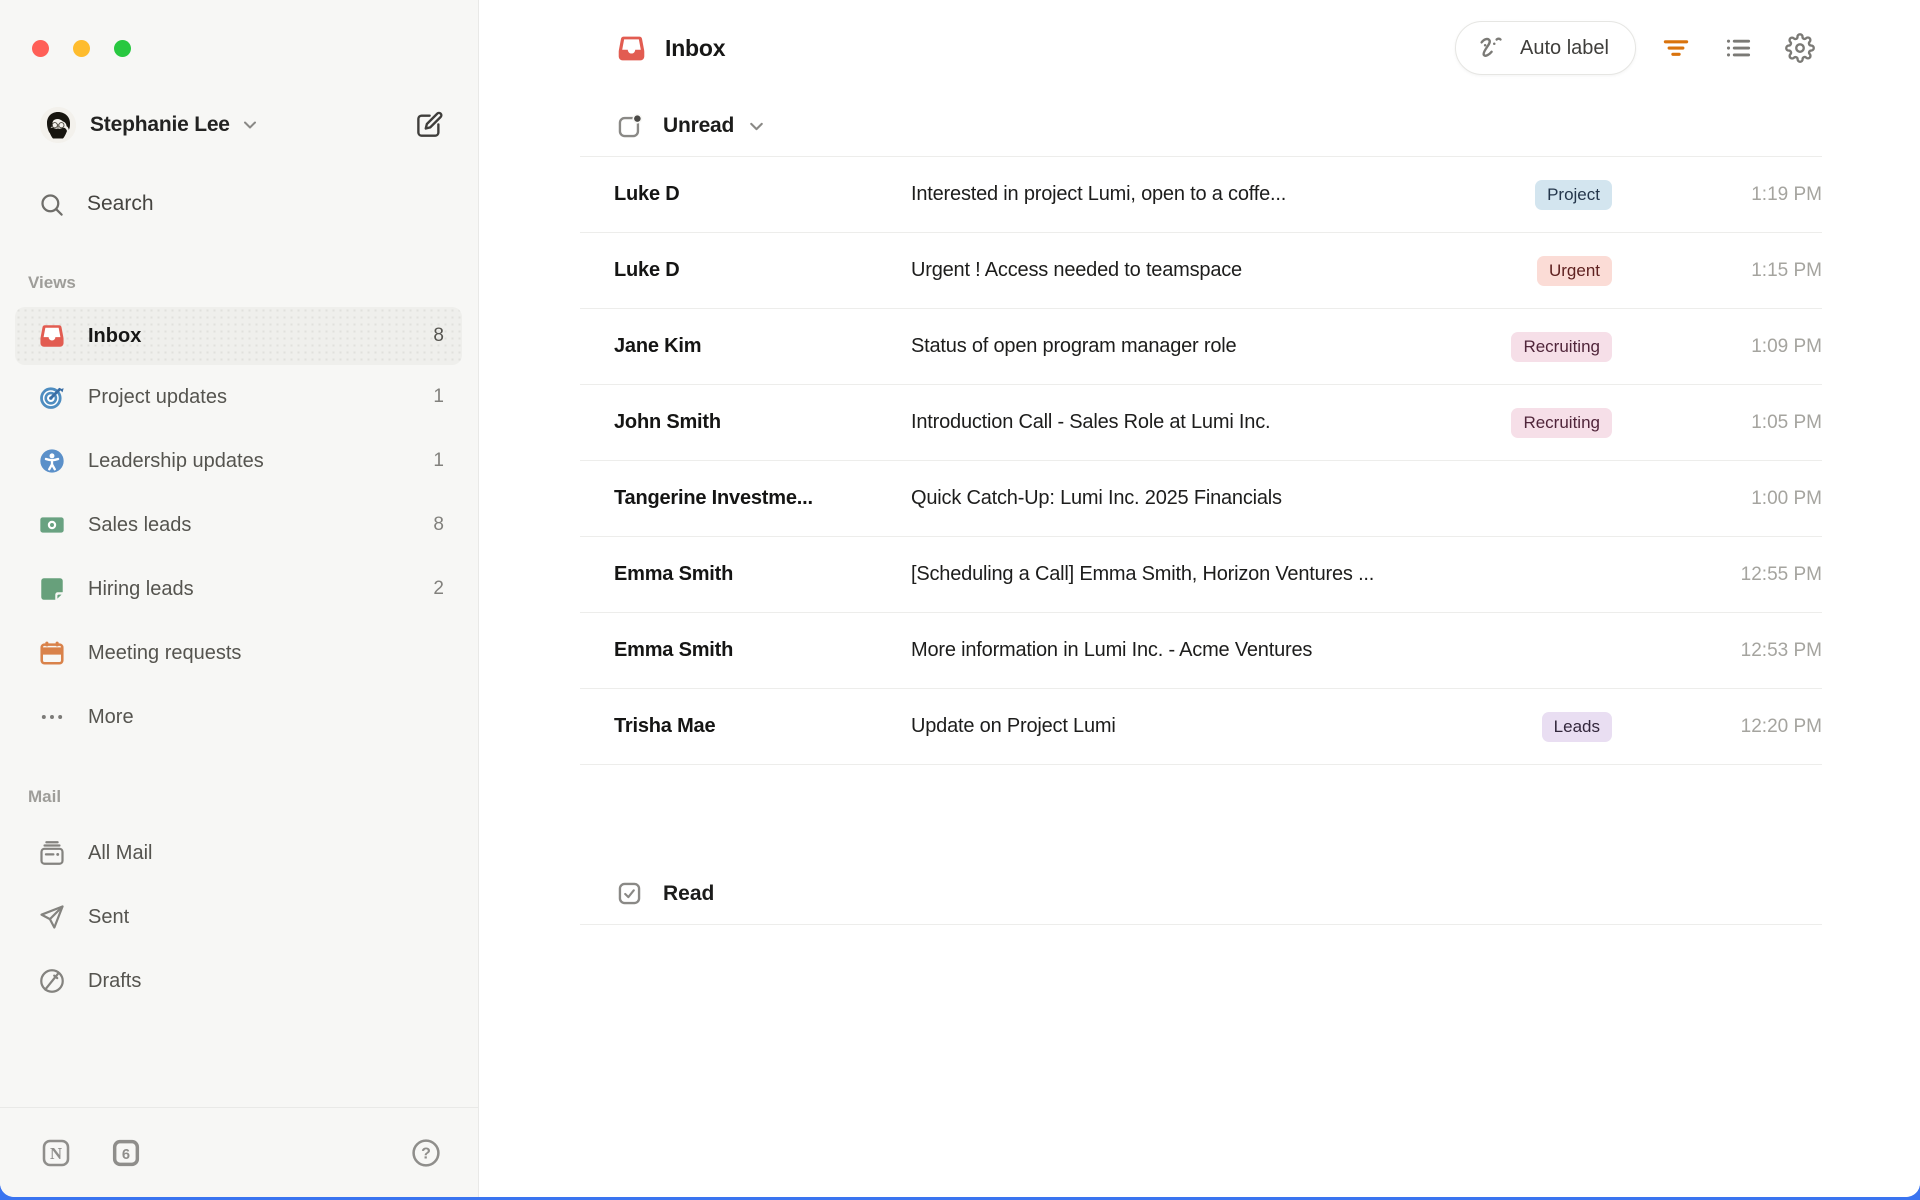 The image size is (1920, 1200). I want to click on svg-text: N, so click(56, 1152).